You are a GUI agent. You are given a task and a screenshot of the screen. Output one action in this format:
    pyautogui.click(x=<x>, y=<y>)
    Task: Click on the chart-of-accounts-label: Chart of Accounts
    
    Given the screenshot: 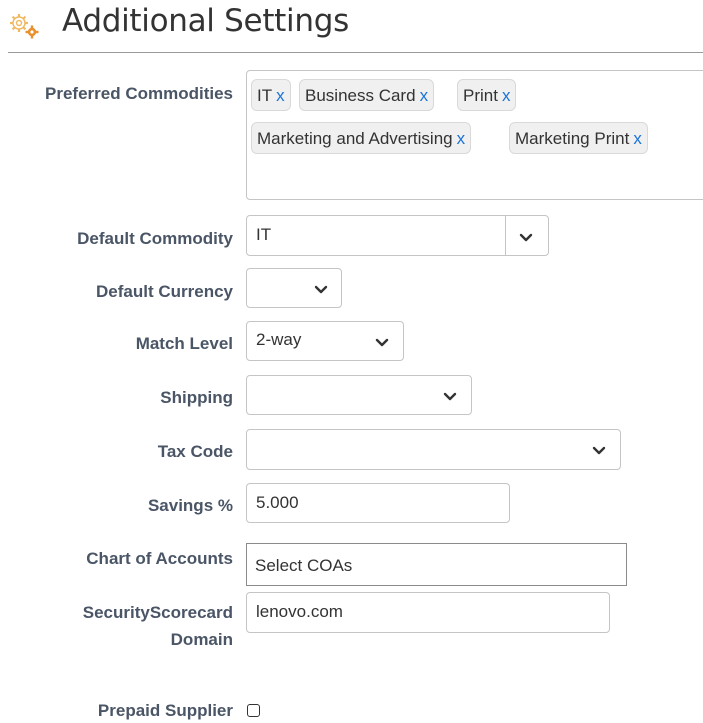 What is the action you would take?
    pyautogui.click(x=159, y=558)
    